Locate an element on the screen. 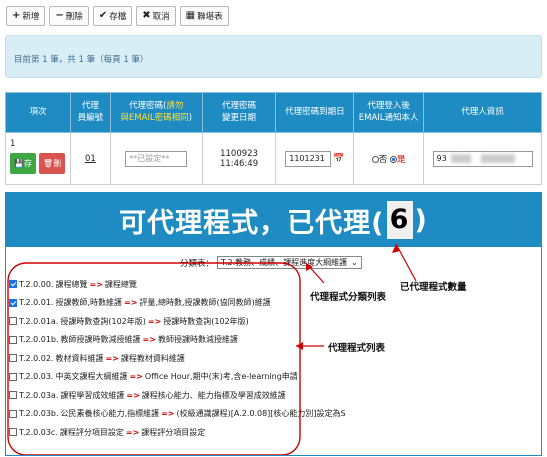 This screenshot has width=547, height=457. row-save-button: 💾 存 is located at coordinates (23, 163).